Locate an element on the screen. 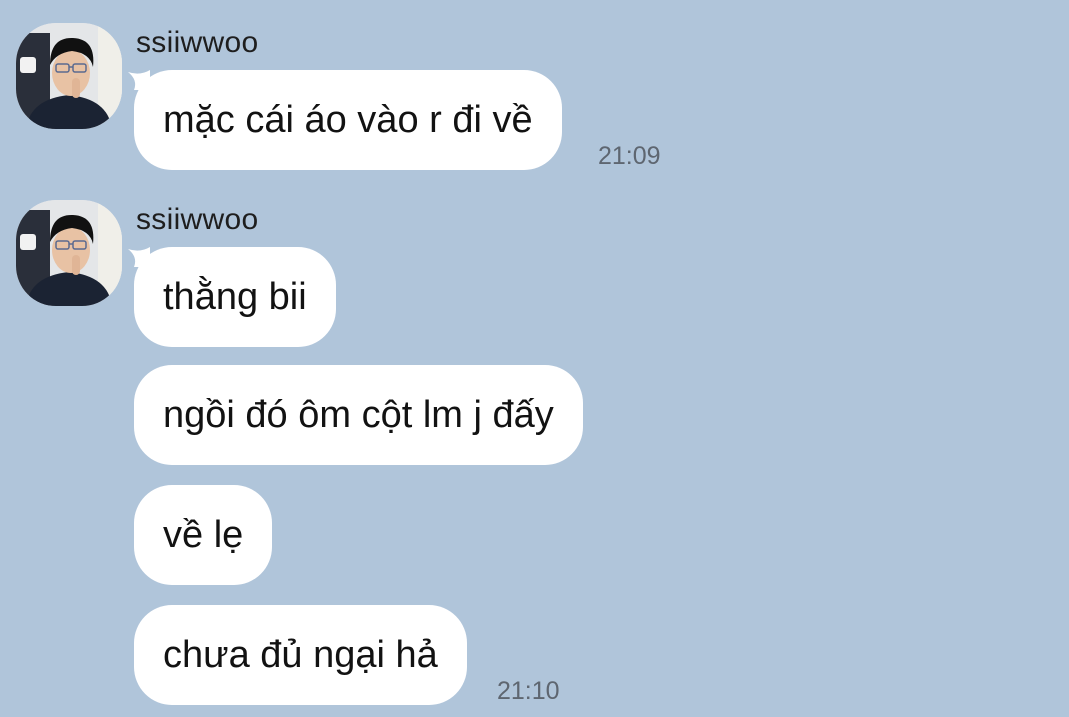 This screenshot has height=717, width=1069. message-timestamp: 21:10 is located at coordinates (528, 691).